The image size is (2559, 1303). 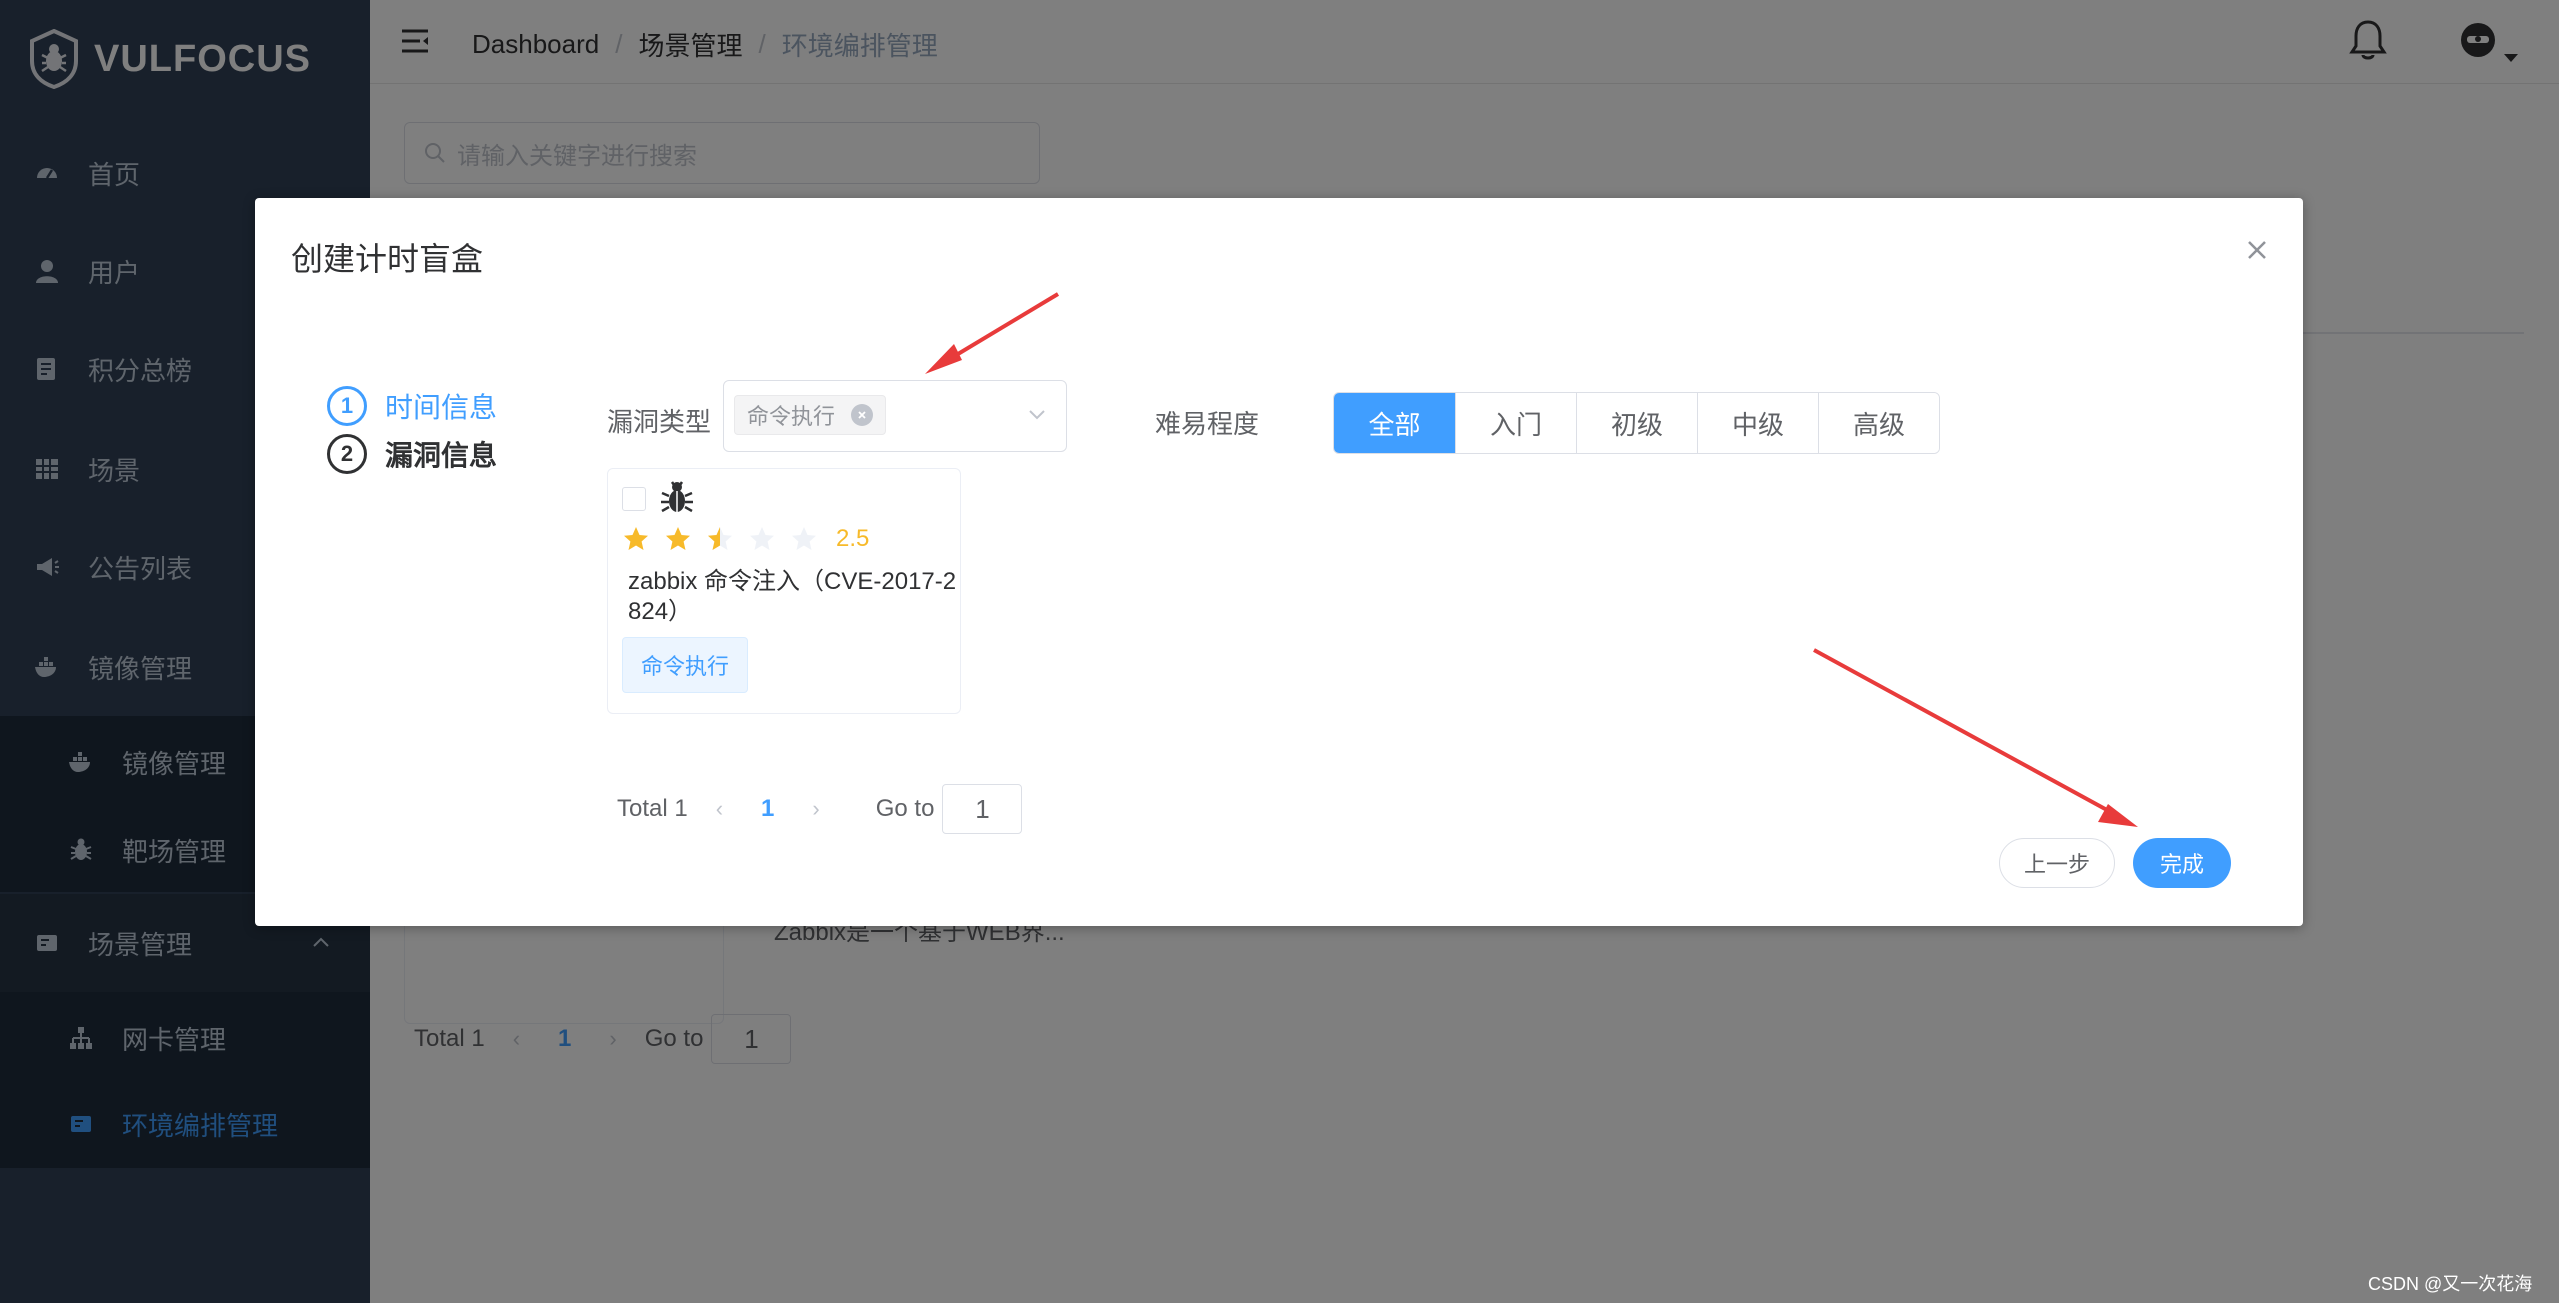 What do you see at coordinates (1878, 423) in the screenshot?
I see `difficulty-option-advanced: 高级` at bounding box center [1878, 423].